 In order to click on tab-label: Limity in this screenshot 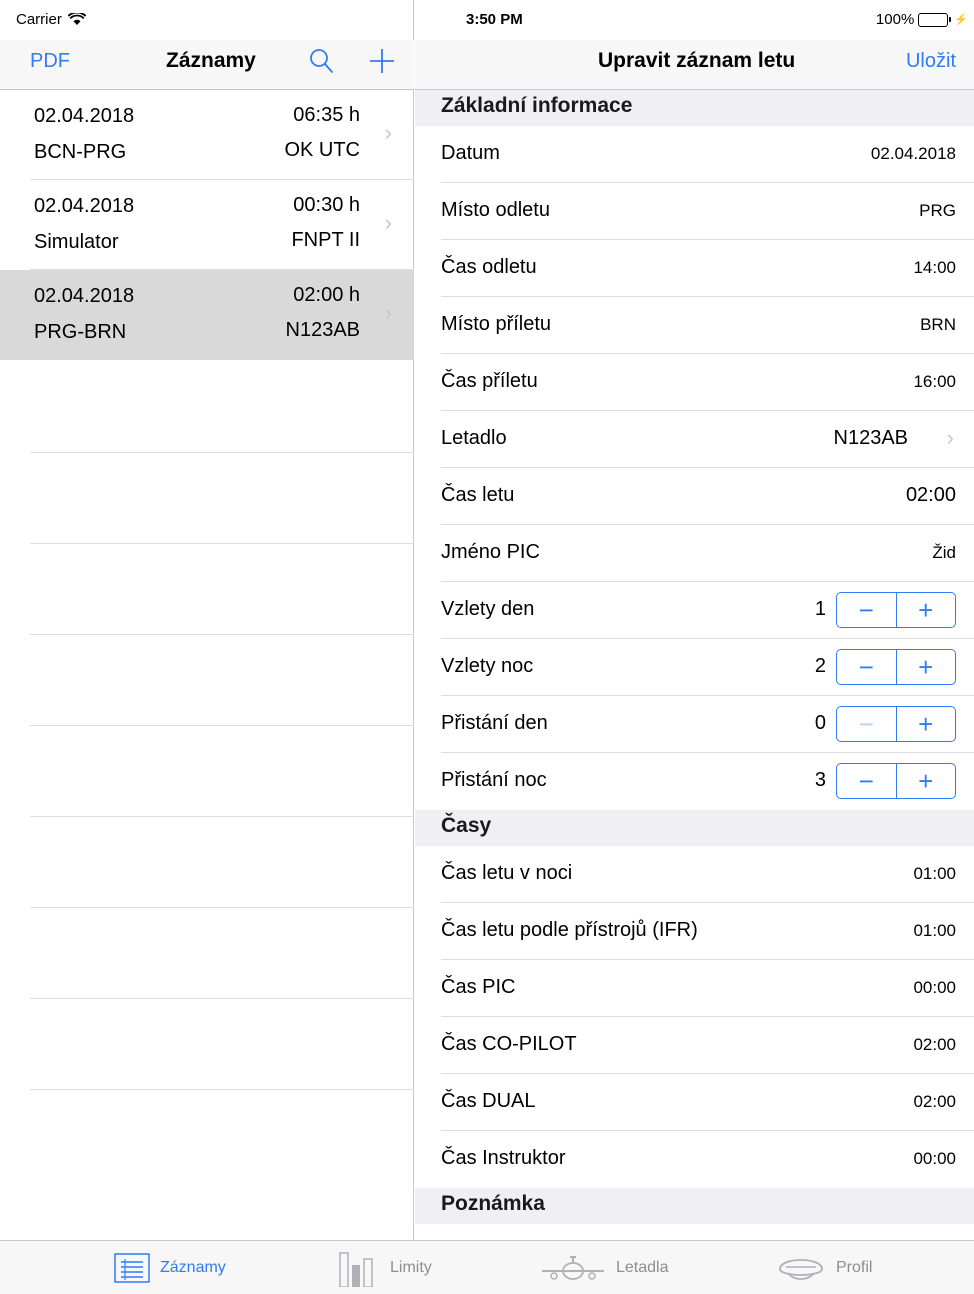, I will do `click(411, 1267)`.